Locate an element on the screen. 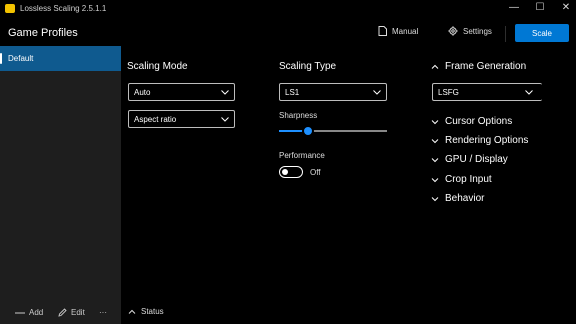  expander-cursor-options: Cursor Options is located at coordinates (471, 121).